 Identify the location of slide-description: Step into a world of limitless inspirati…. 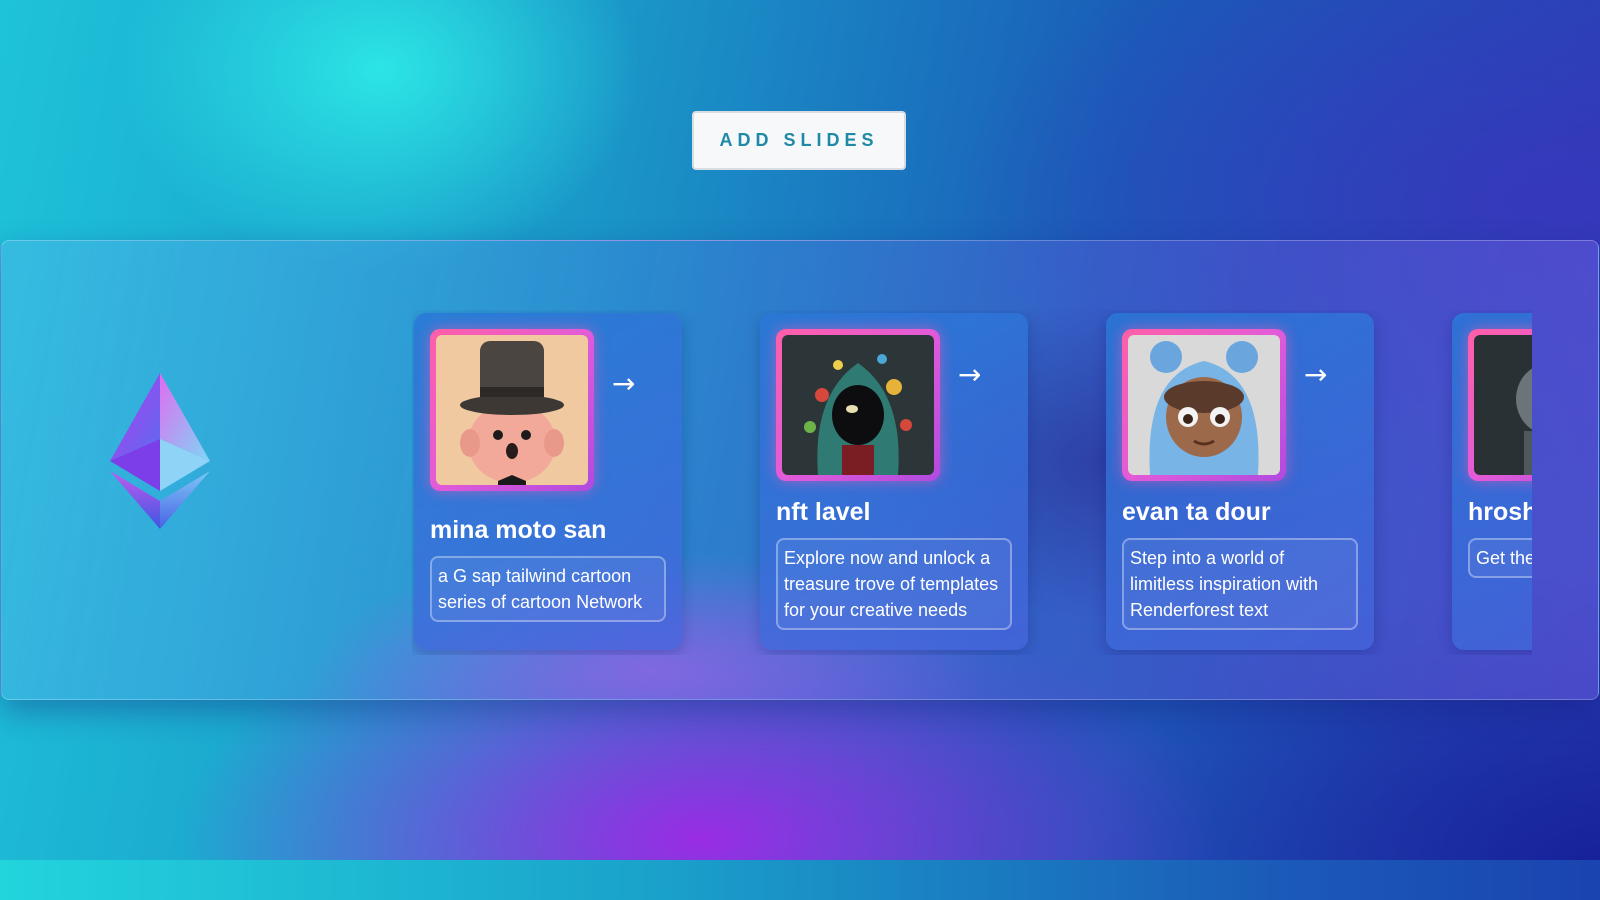
(1240, 584).